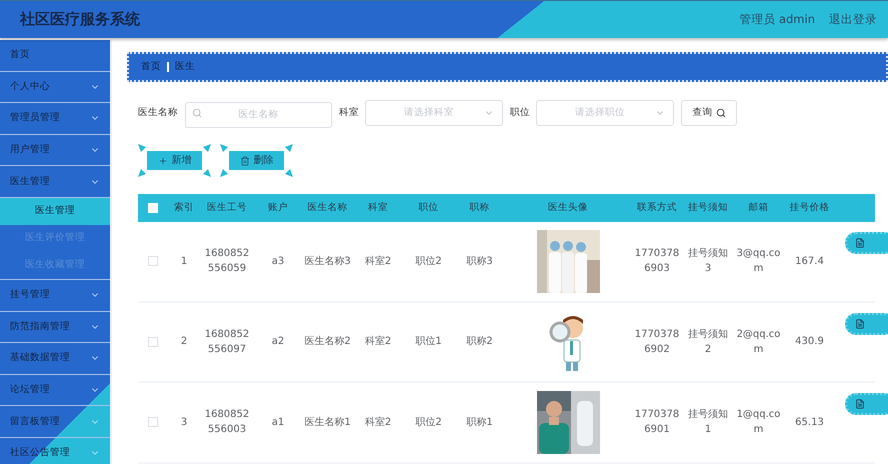 The image size is (888, 464). Describe the element at coordinates (258, 115) in the screenshot. I see `search-field: 医生名称` at that location.